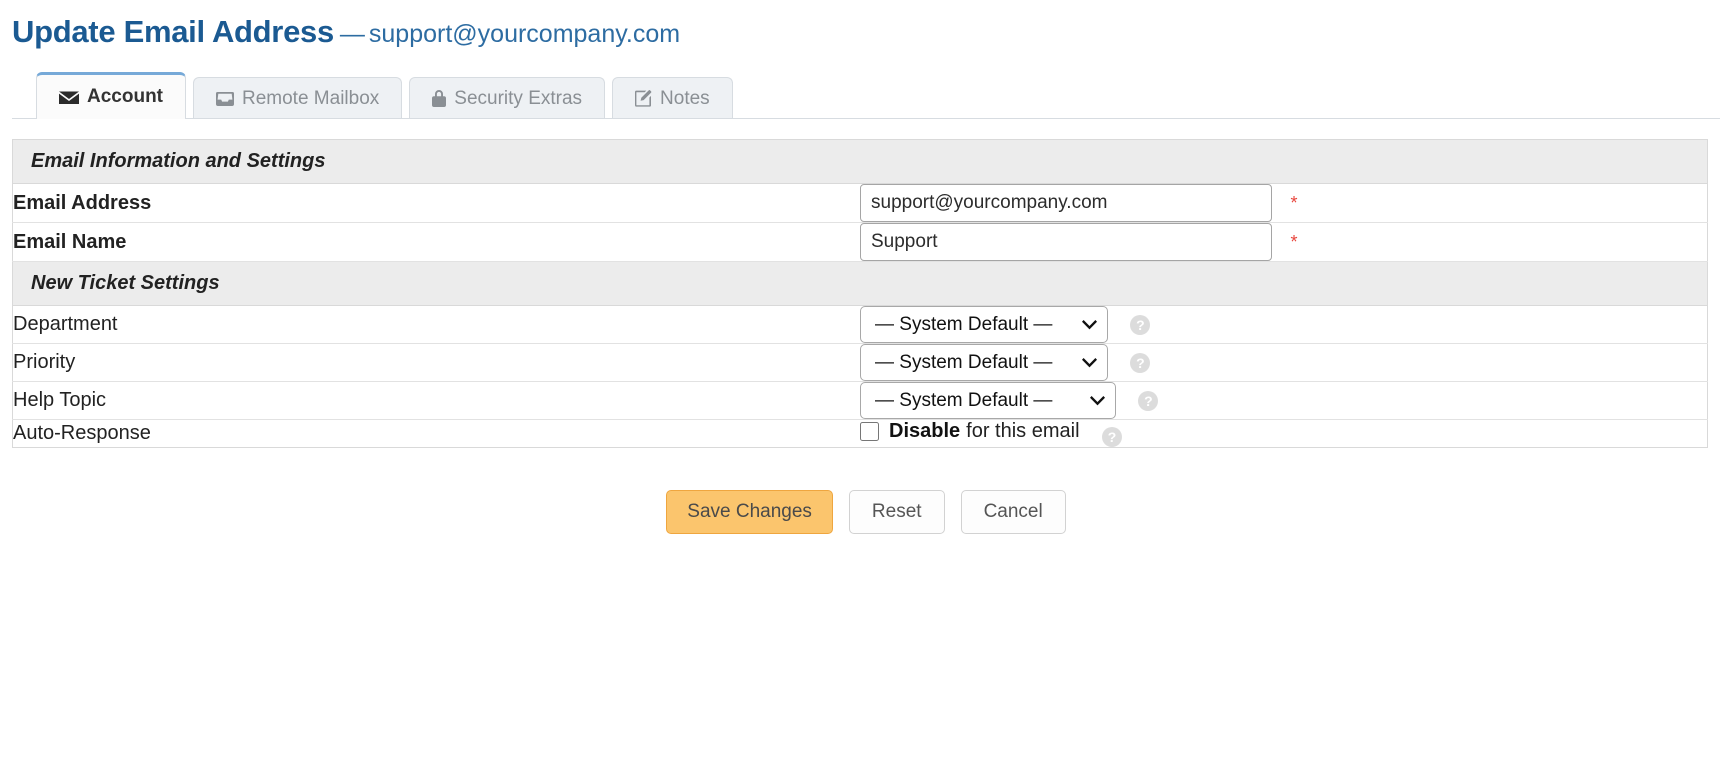 This screenshot has width=1720, height=760. What do you see at coordinates (436, 324) in the screenshot?
I see `label-department: Department` at bounding box center [436, 324].